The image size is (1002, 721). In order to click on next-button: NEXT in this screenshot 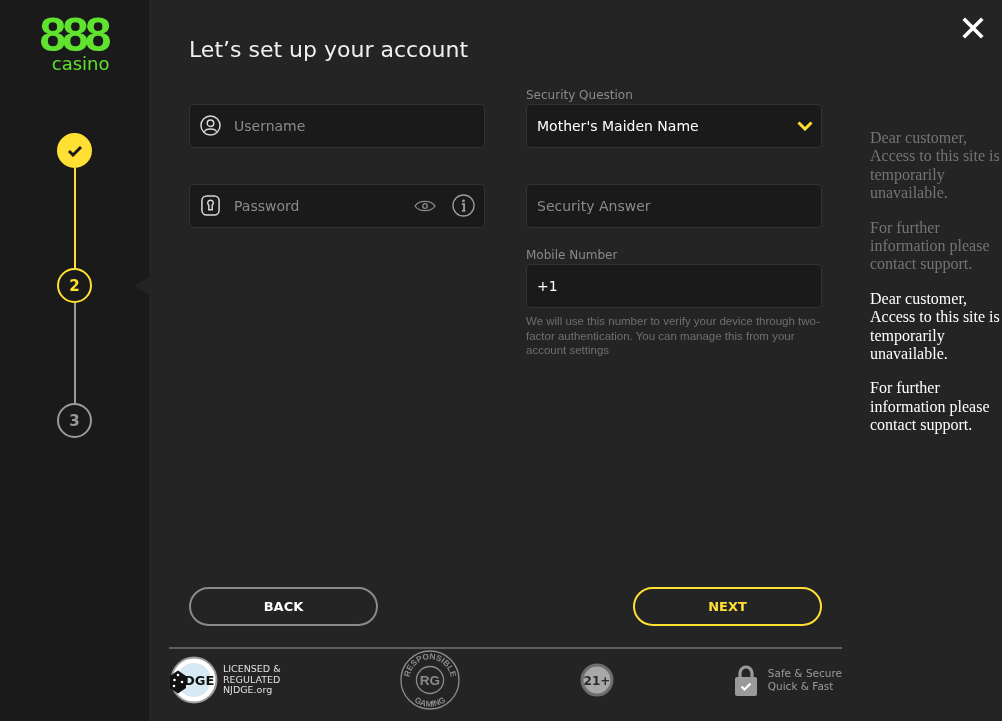, I will do `click(727, 606)`.